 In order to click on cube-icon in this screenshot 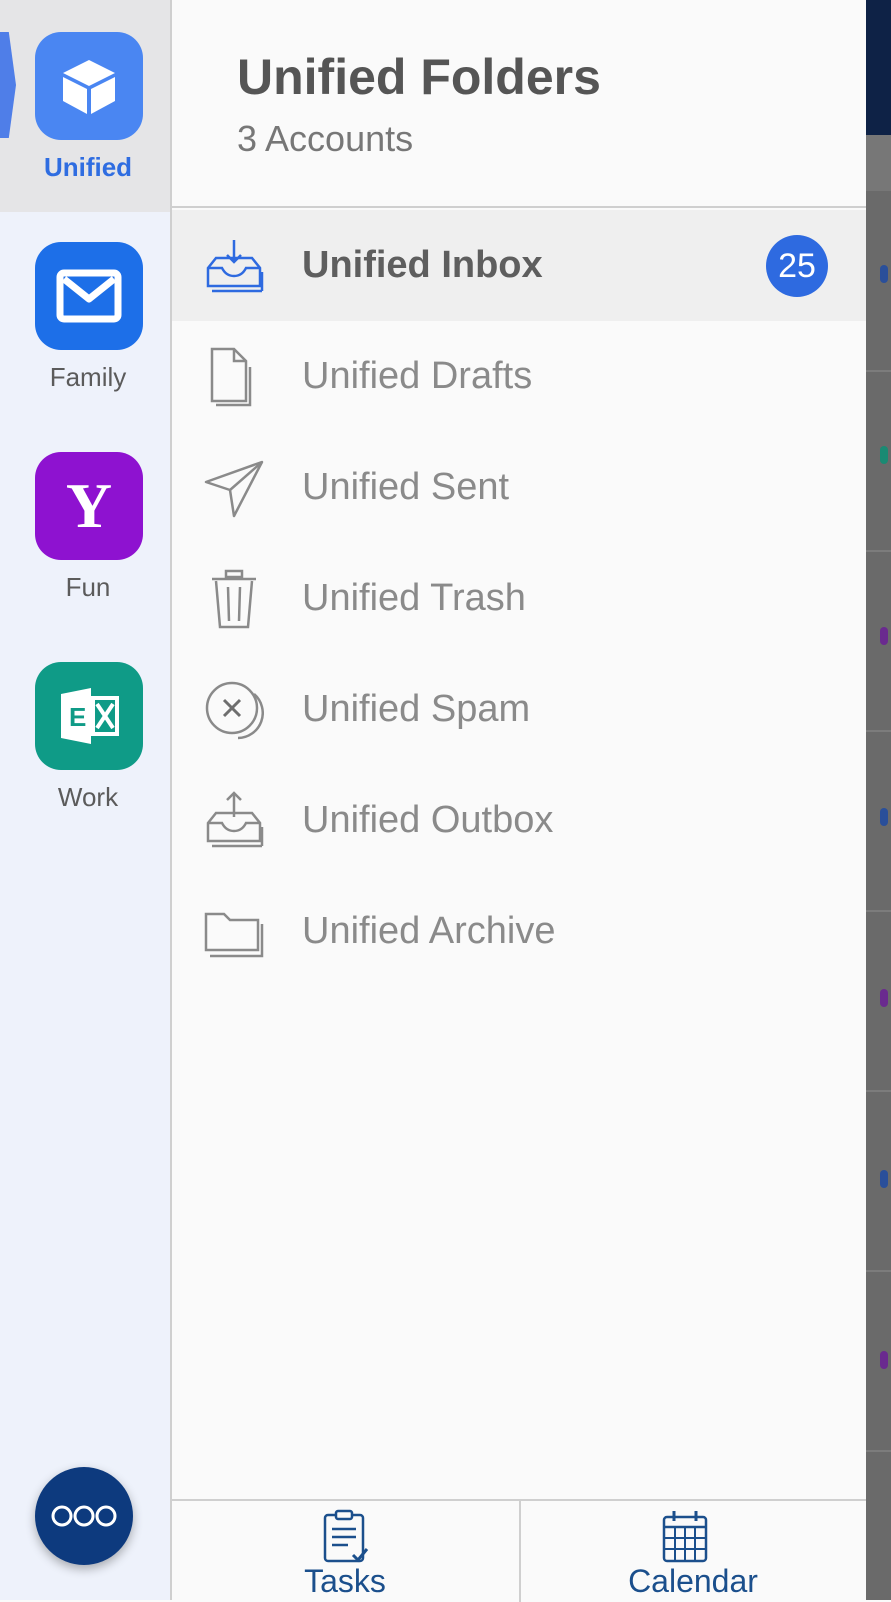, I will do `click(89, 86)`.